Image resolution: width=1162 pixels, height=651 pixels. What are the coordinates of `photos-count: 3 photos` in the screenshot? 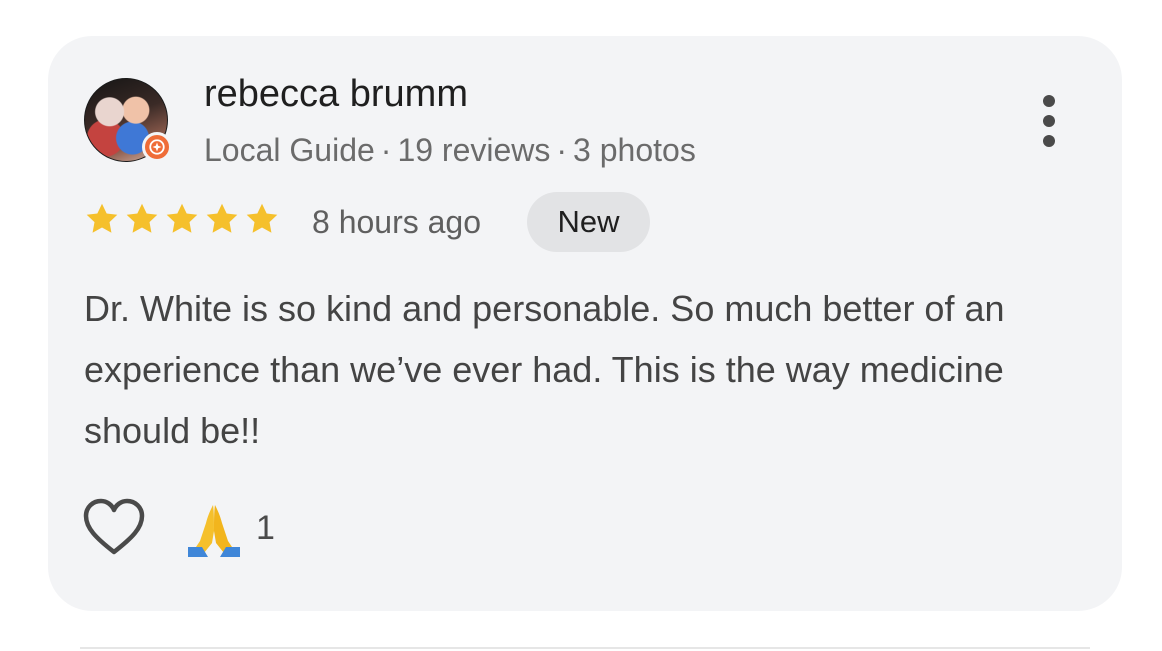 It's located at (634, 150).